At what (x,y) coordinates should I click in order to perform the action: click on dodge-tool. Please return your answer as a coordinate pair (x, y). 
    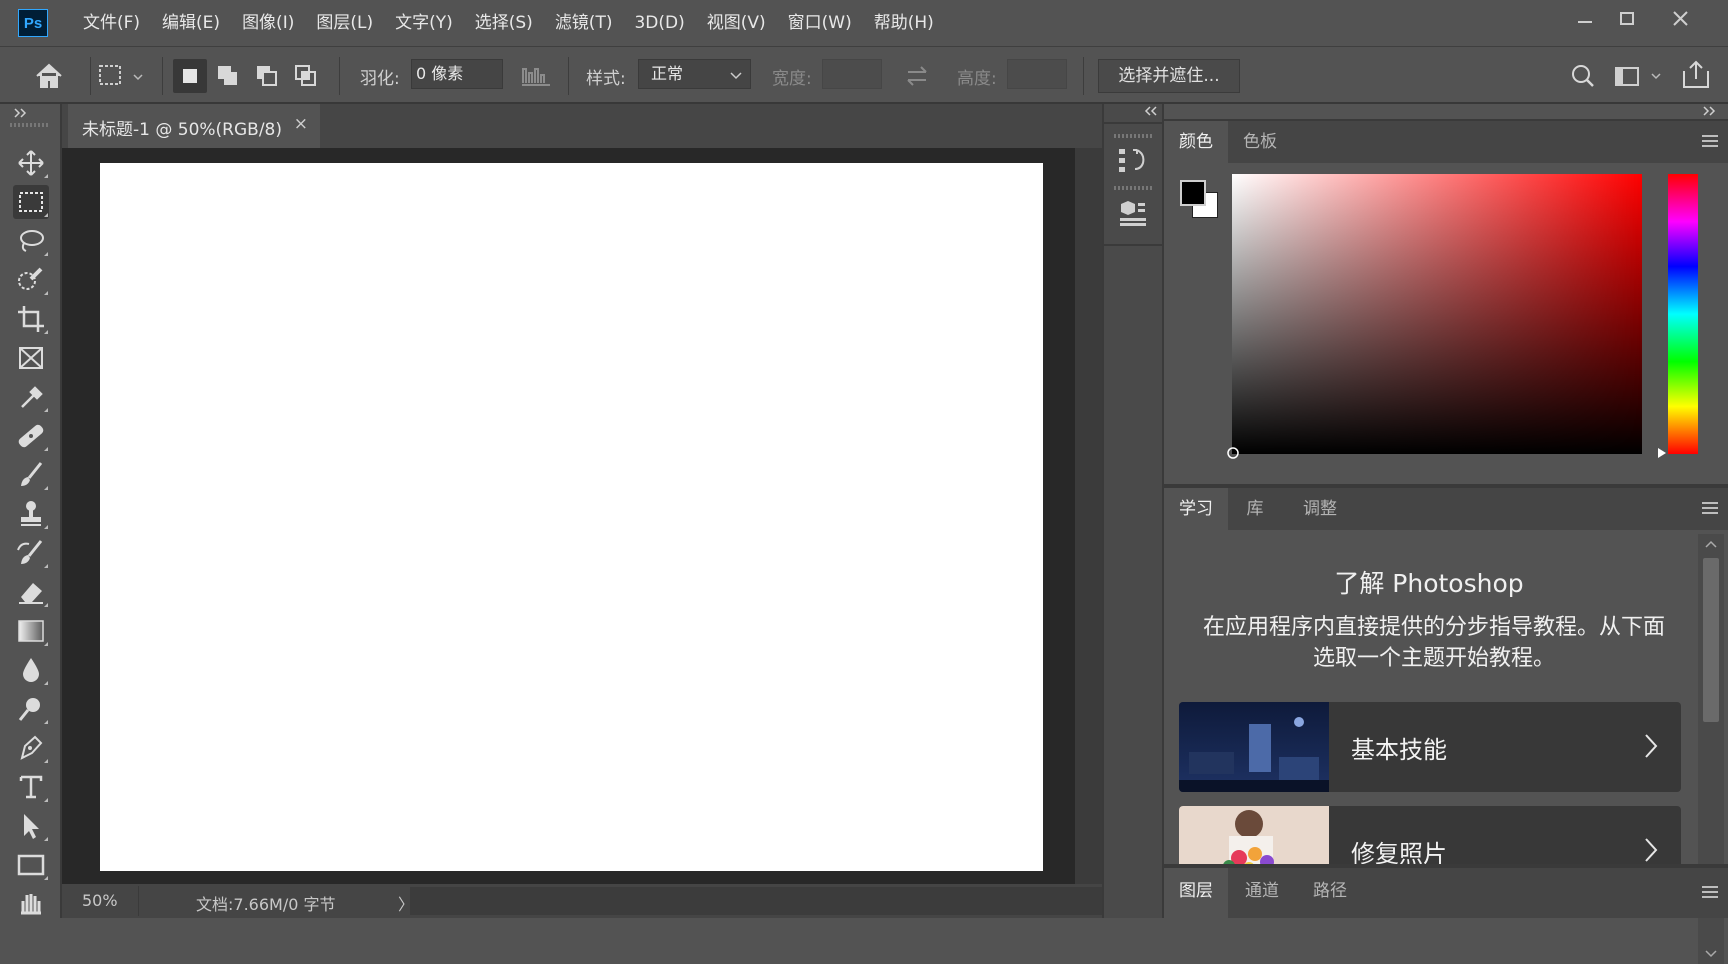
    Looking at the image, I should click on (31, 709).